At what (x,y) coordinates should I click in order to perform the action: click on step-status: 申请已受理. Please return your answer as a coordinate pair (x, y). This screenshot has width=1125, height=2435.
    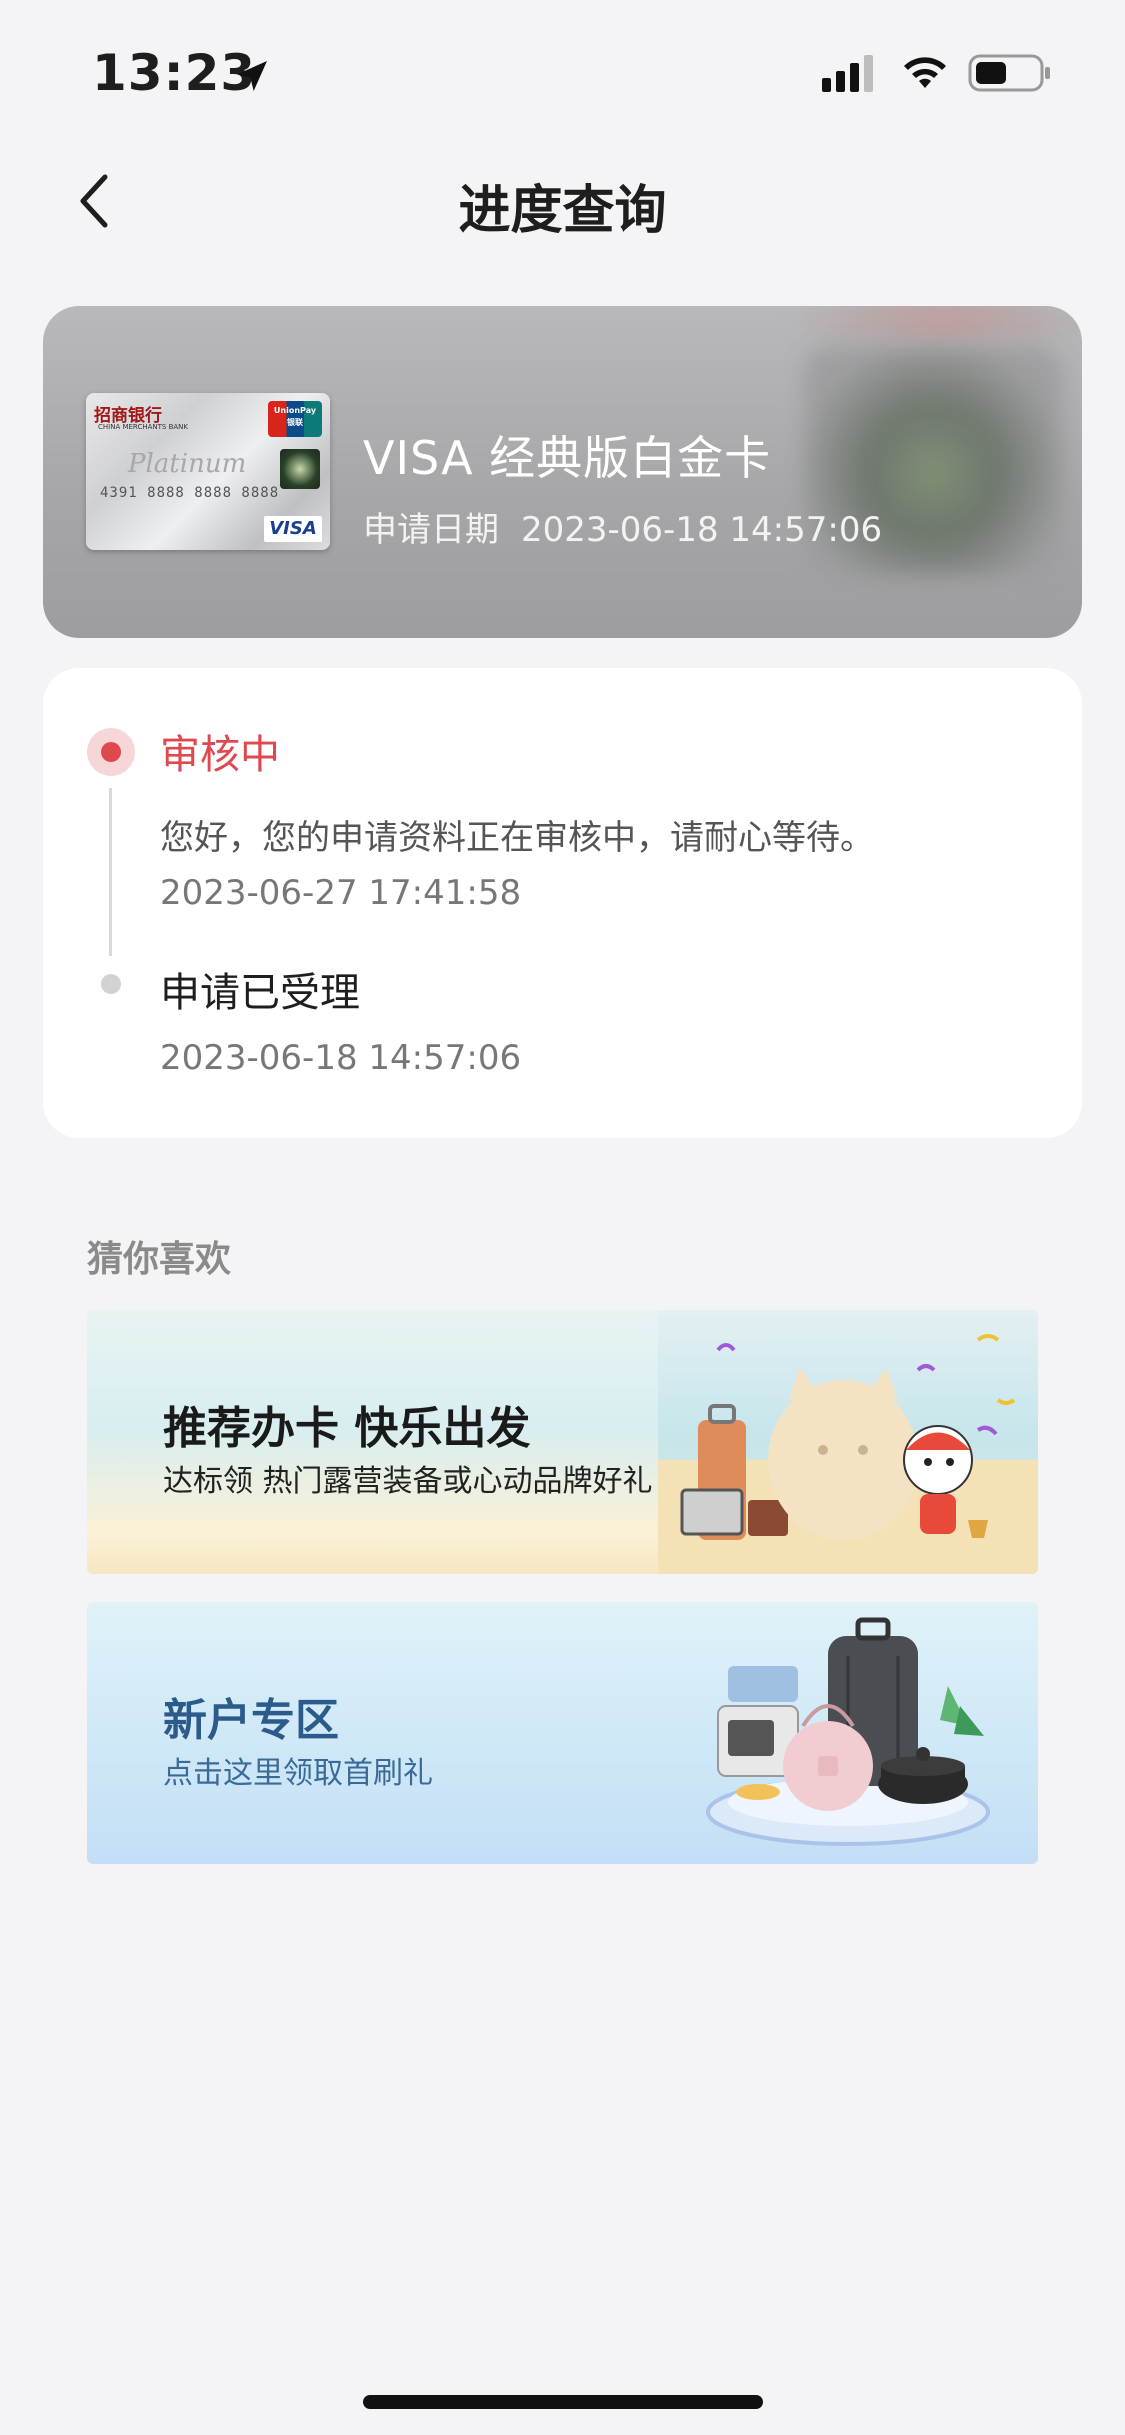
    Looking at the image, I should click on (260, 993).